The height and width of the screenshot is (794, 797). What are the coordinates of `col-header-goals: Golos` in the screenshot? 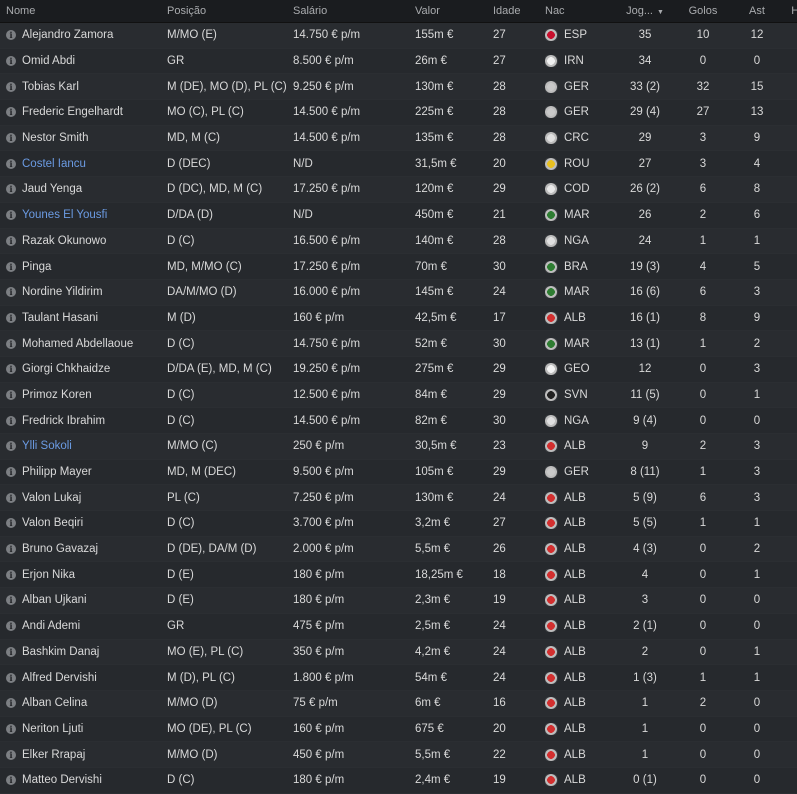 It's located at (703, 11).